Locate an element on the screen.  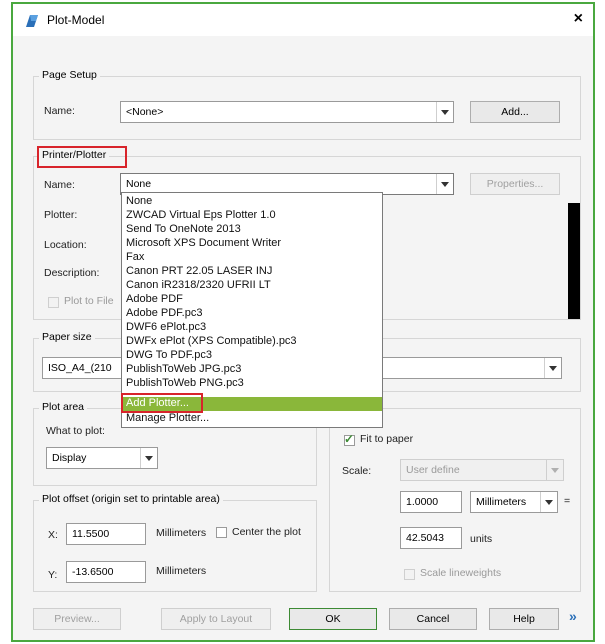
ok-button: OK is located at coordinates (333, 619).